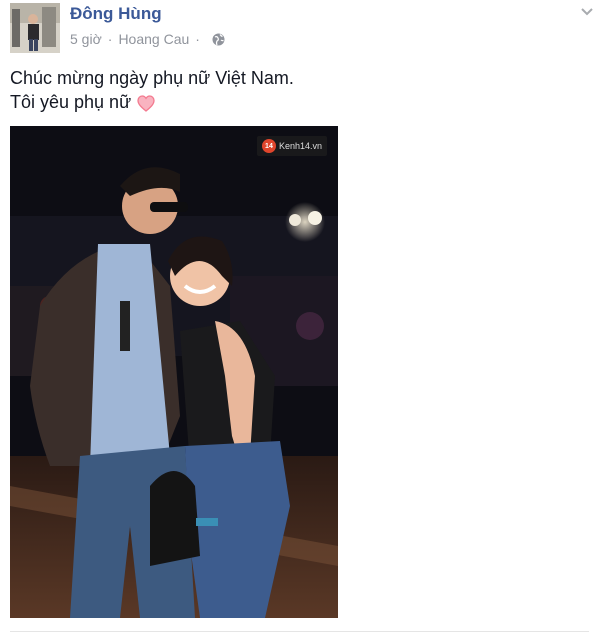 This screenshot has width=599, height=635. Describe the element at coordinates (153, 39) in the screenshot. I see `post-location-link: Hoang Cau` at that location.